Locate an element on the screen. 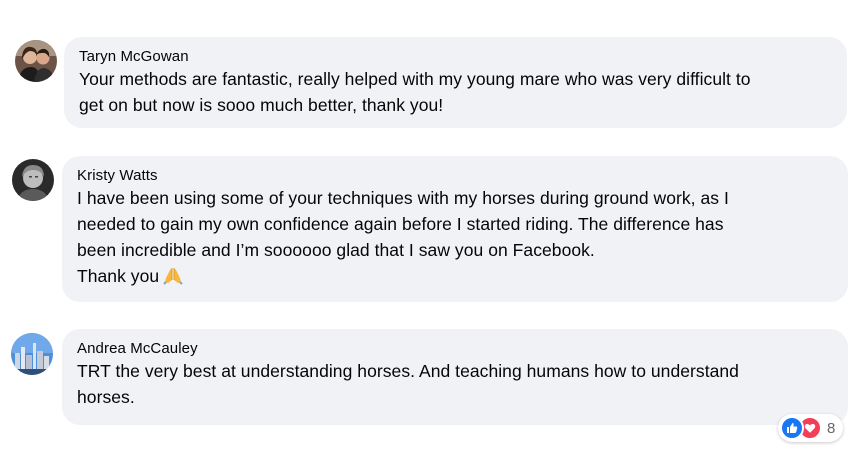 Image resolution: width=867 pixels, height=453 pixels. avatar-couple-photo-icon is located at coordinates (36, 61).